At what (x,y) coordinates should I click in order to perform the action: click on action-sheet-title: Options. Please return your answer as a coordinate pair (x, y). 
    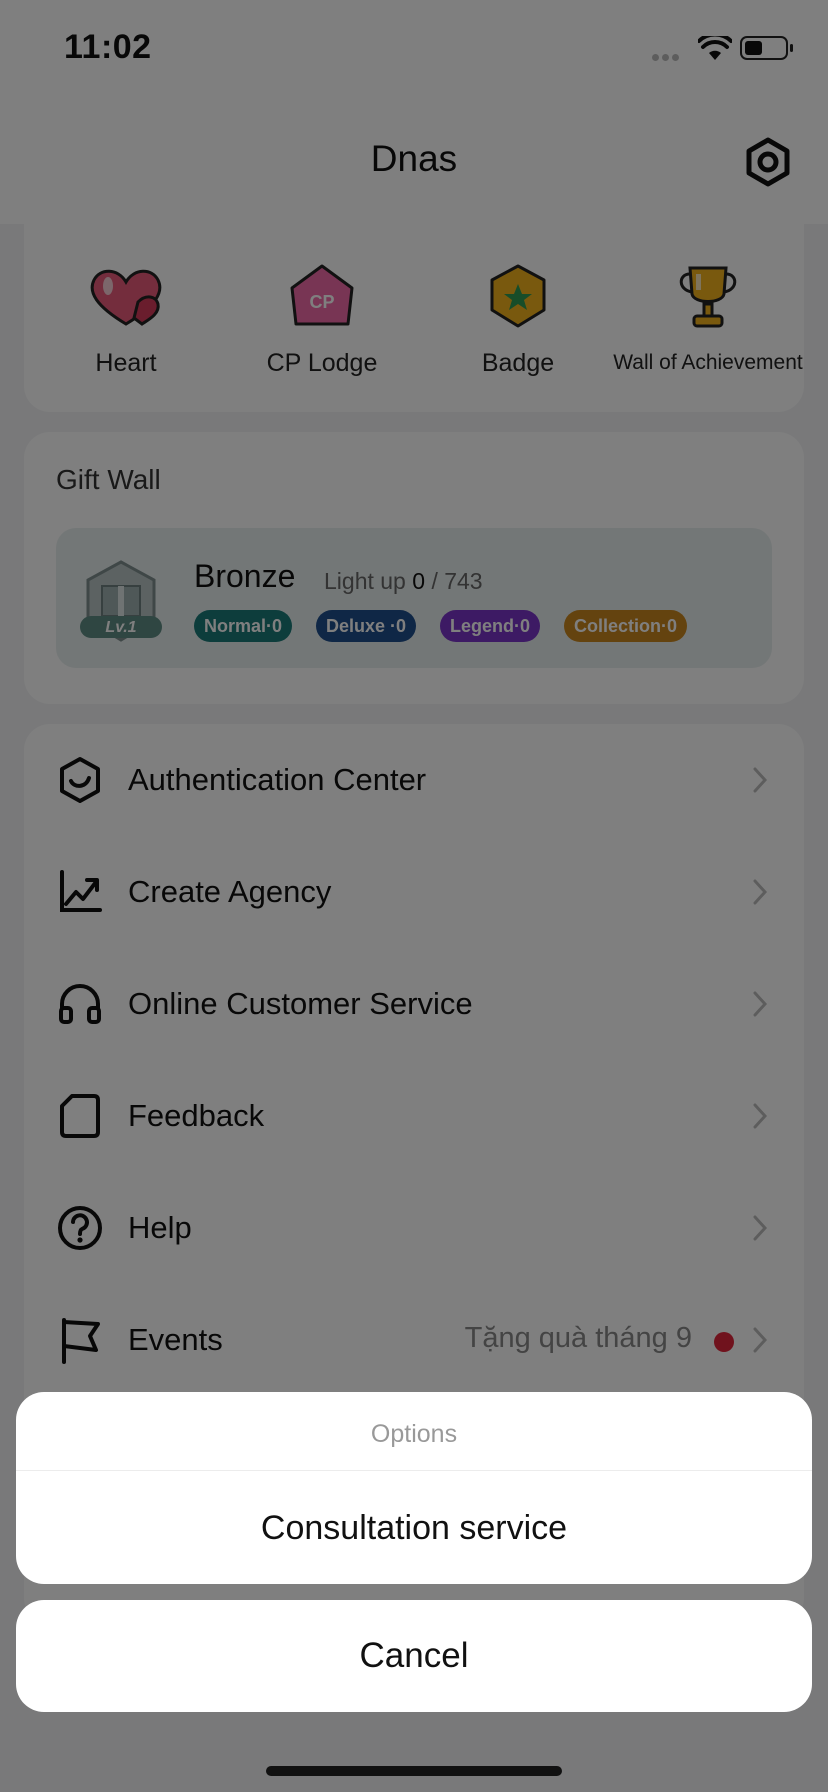
    Looking at the image, I should click on (414, 1434).